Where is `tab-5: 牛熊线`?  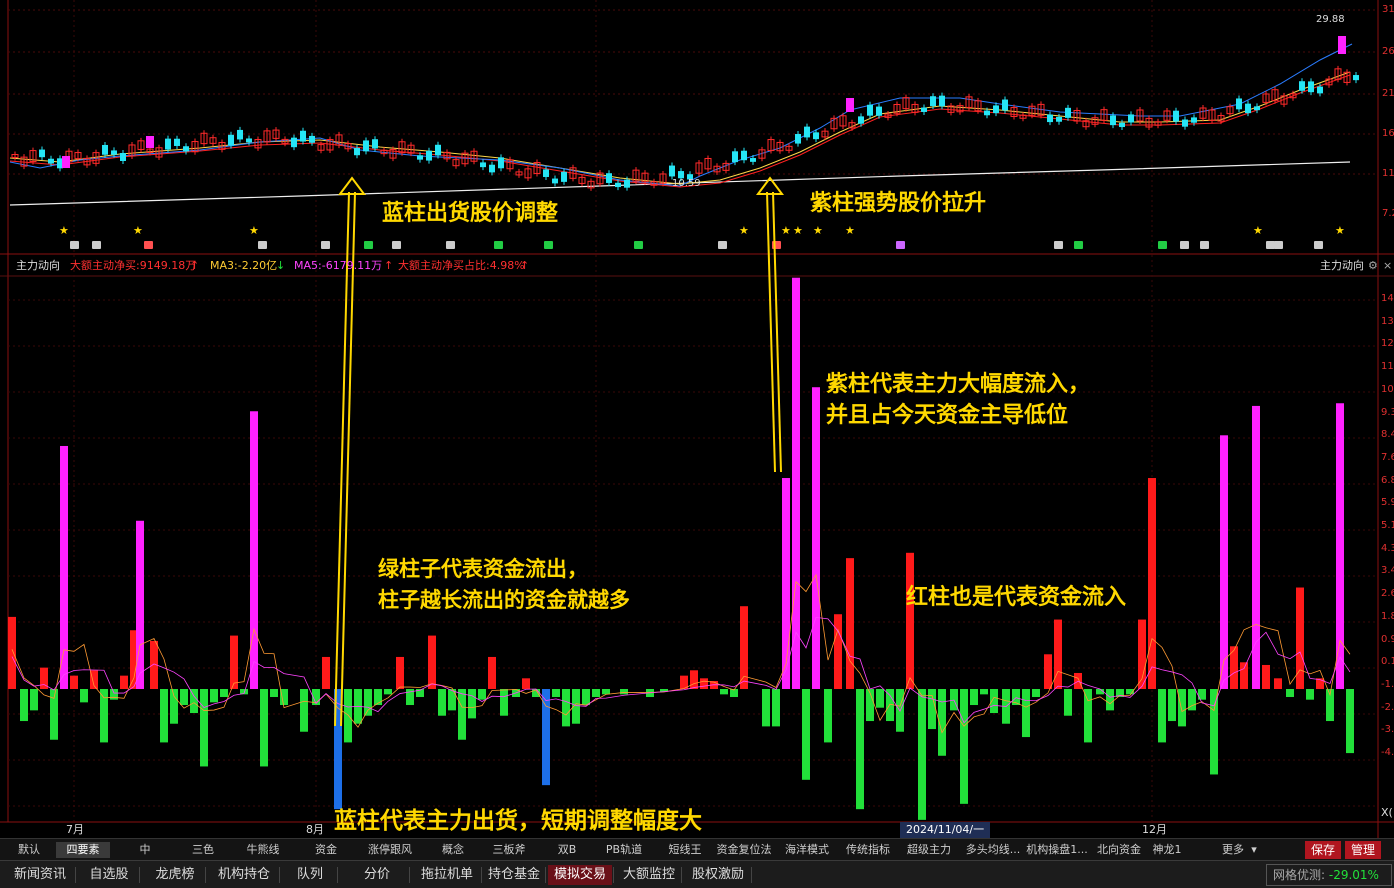 tab-5: 牛熊线 is located at coordinates (263, 850).